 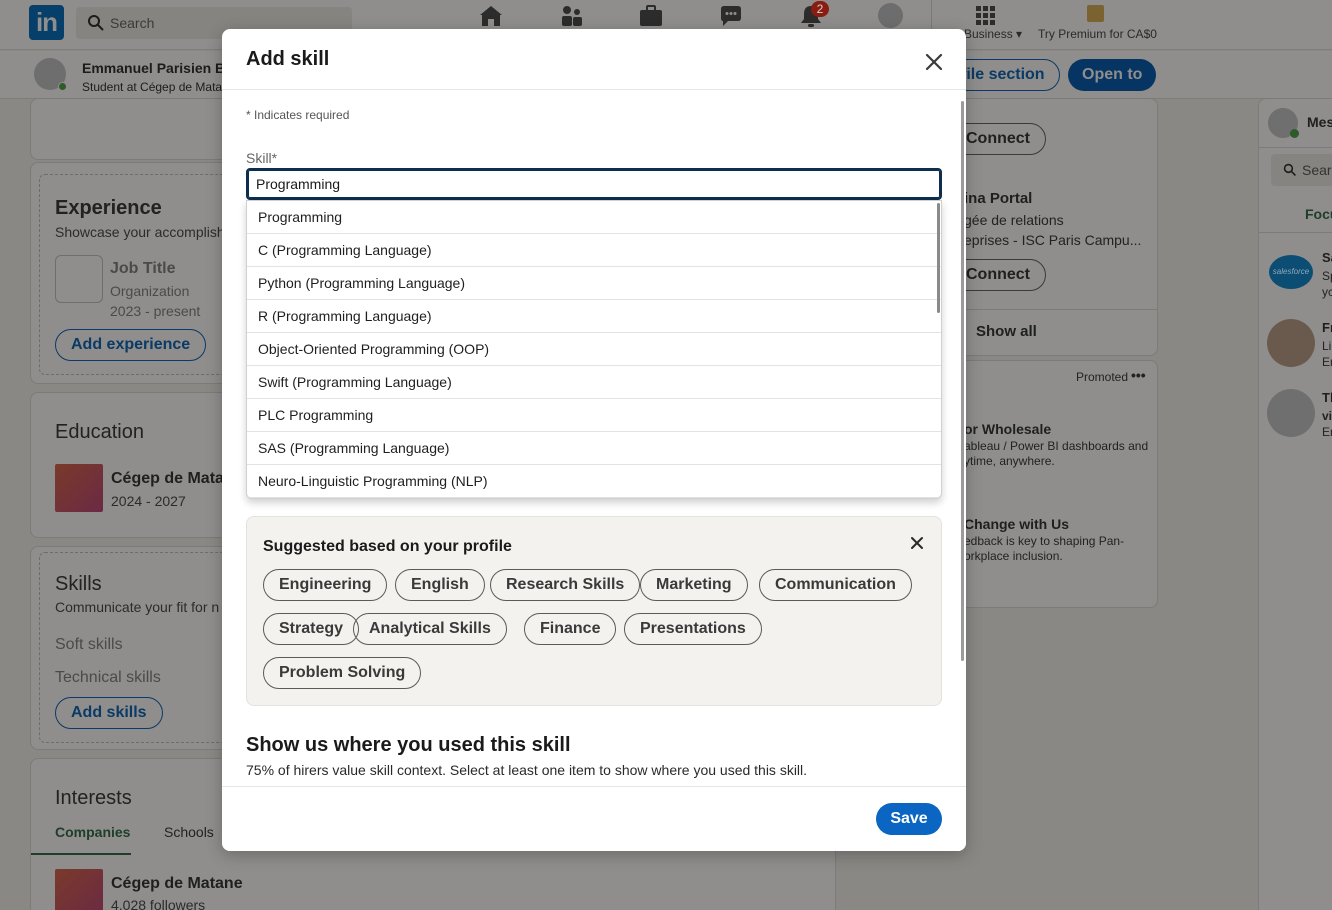 I want to click on dropdown-option: PLC Programming, so click(x=594, y=415).